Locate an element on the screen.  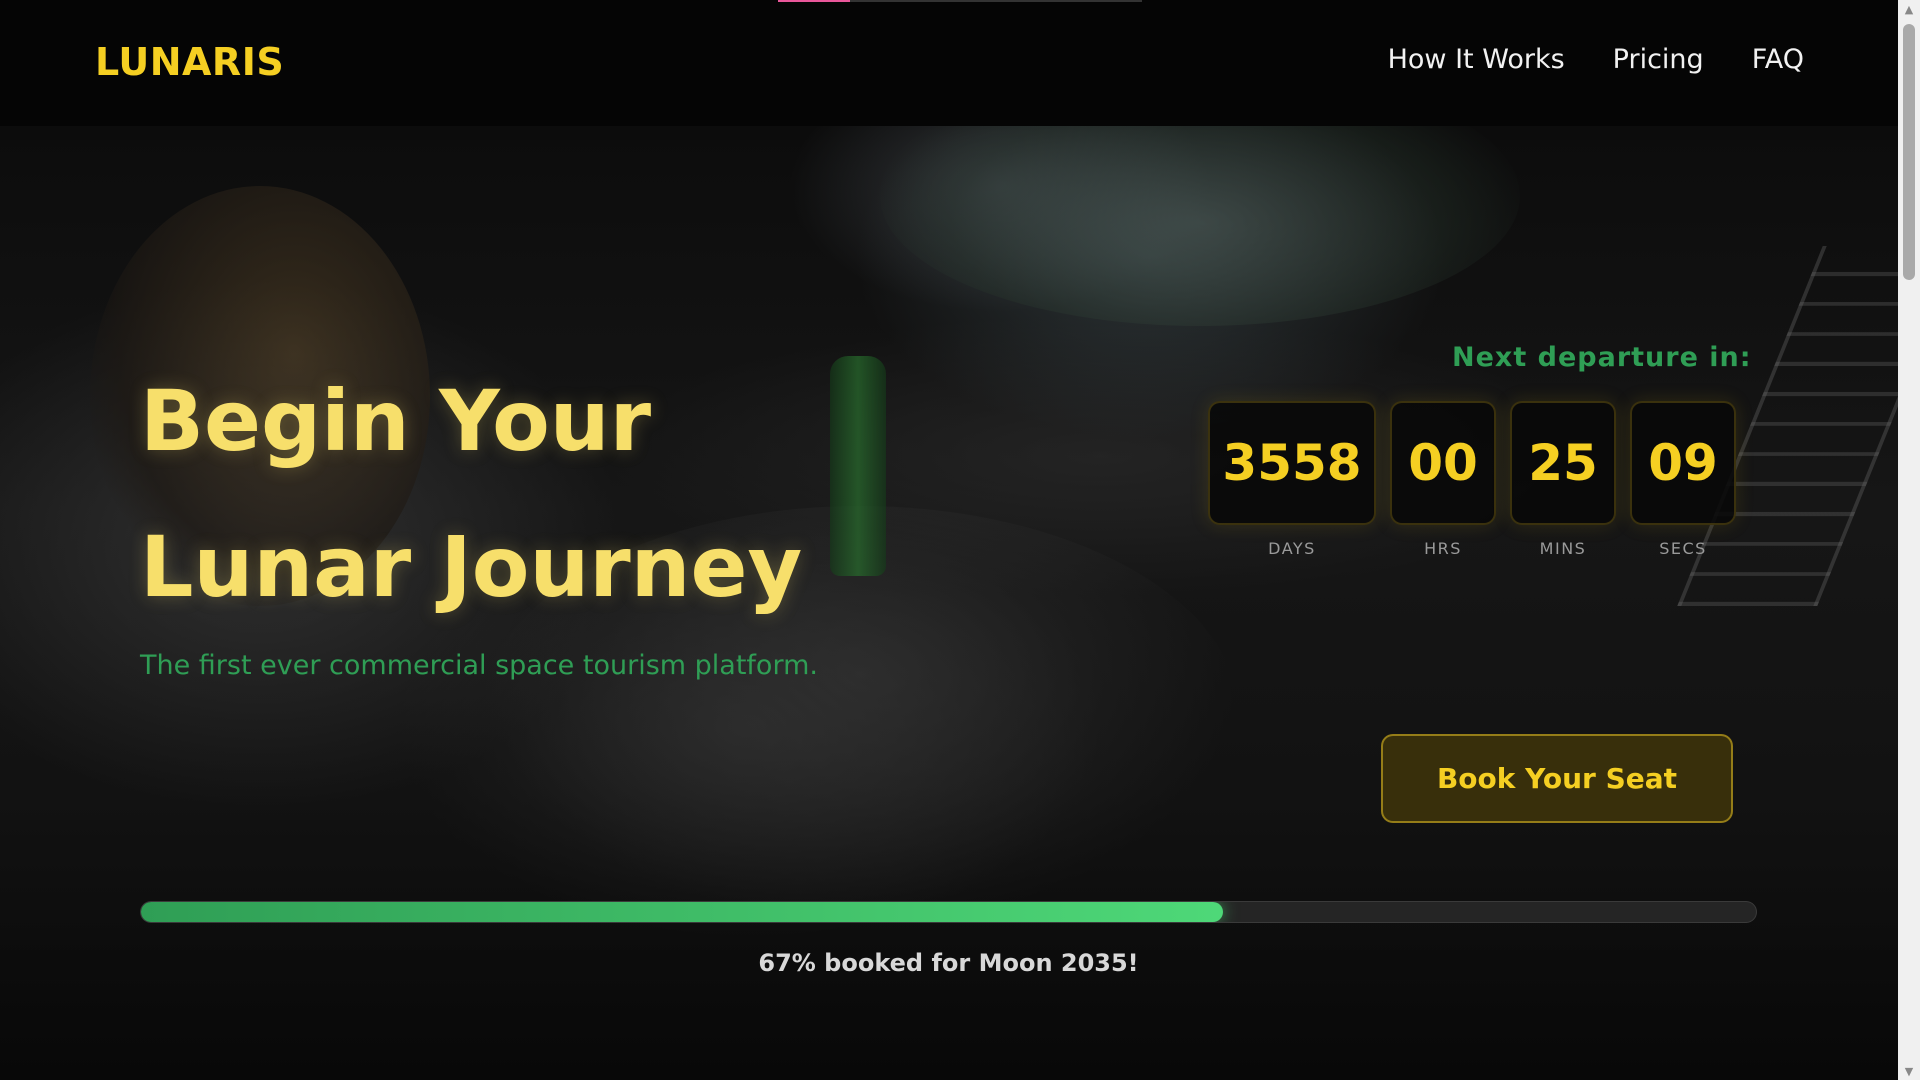
countdown-minutes: 25 MINS is located at coordinates (1563, 479).